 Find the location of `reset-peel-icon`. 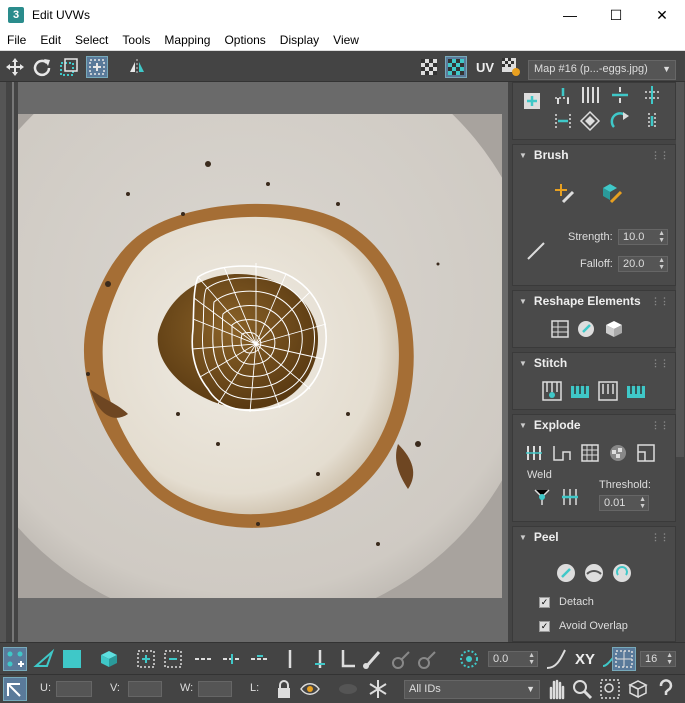

reset-peel-icon is located at coordinates (622, 573).